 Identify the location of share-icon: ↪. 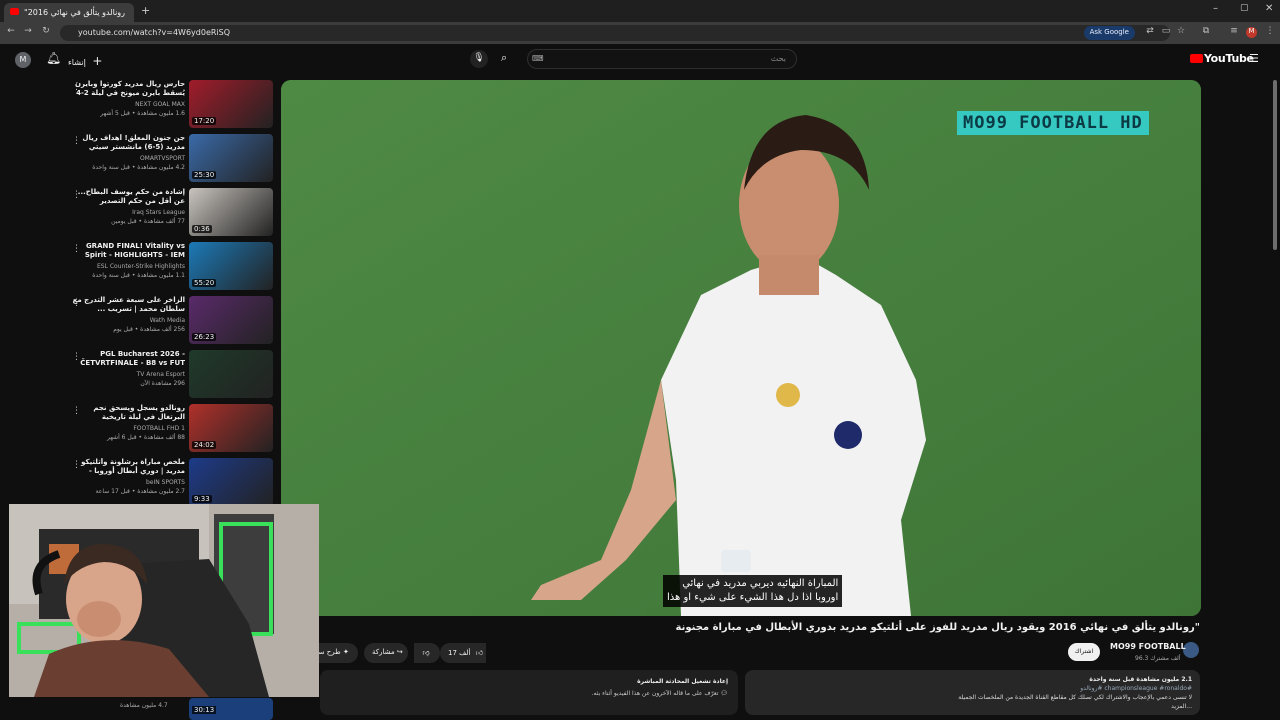
(399, 652).